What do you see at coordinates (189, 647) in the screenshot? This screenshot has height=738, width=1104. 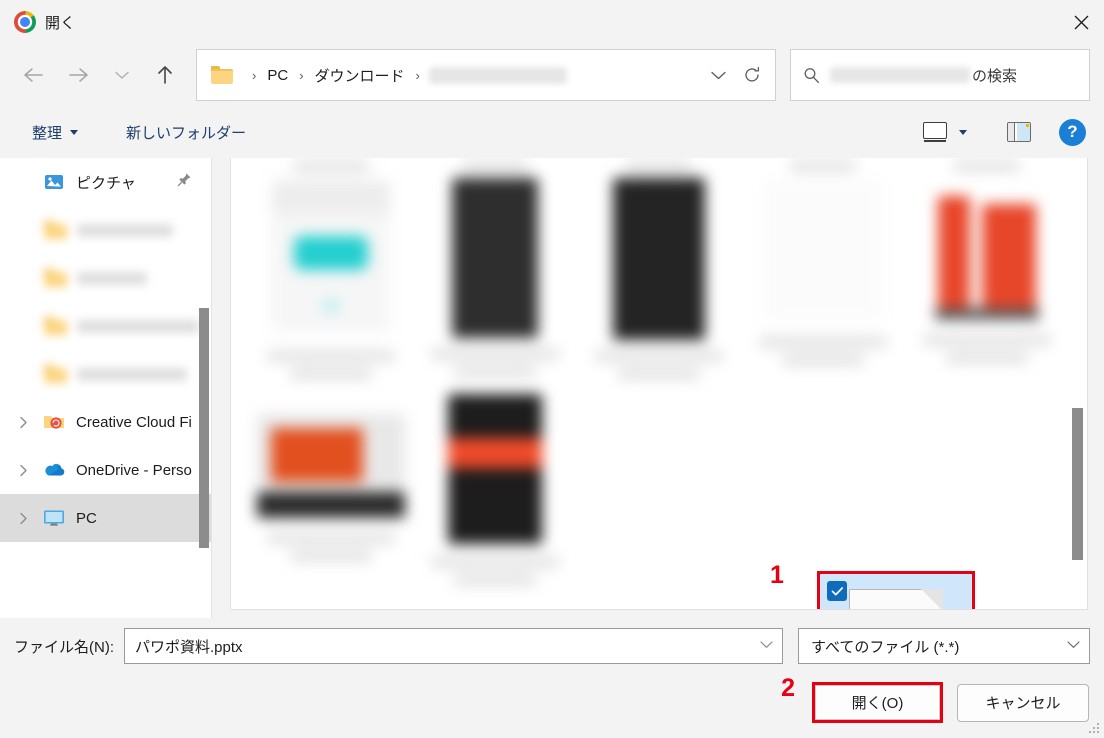 I see `filename-value: パワポ資料.pptx` at bounding box center [189, 647].